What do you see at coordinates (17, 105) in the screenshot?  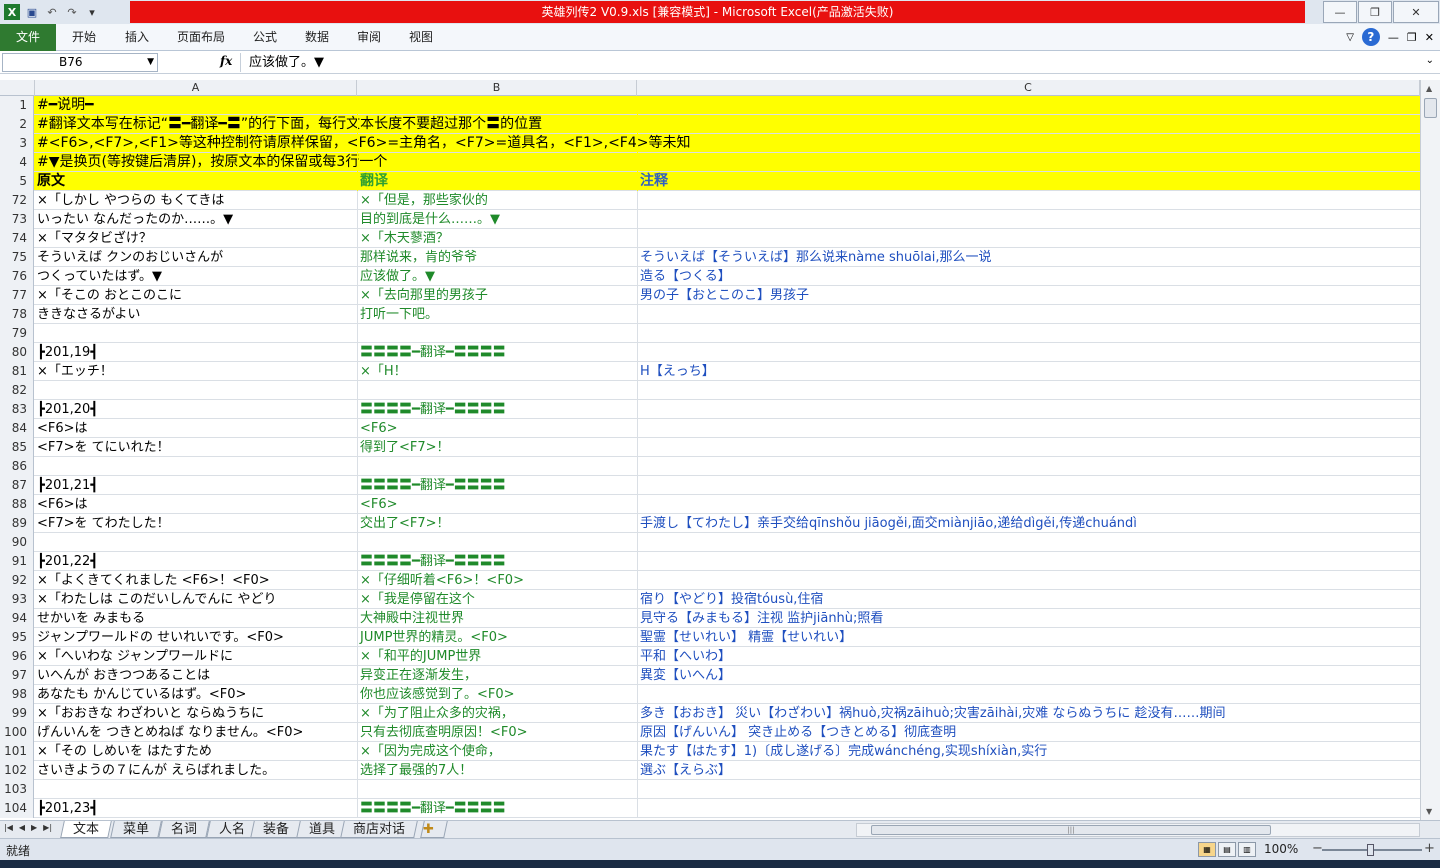 I see `row-header: 1` at bounding box center [17, 105].